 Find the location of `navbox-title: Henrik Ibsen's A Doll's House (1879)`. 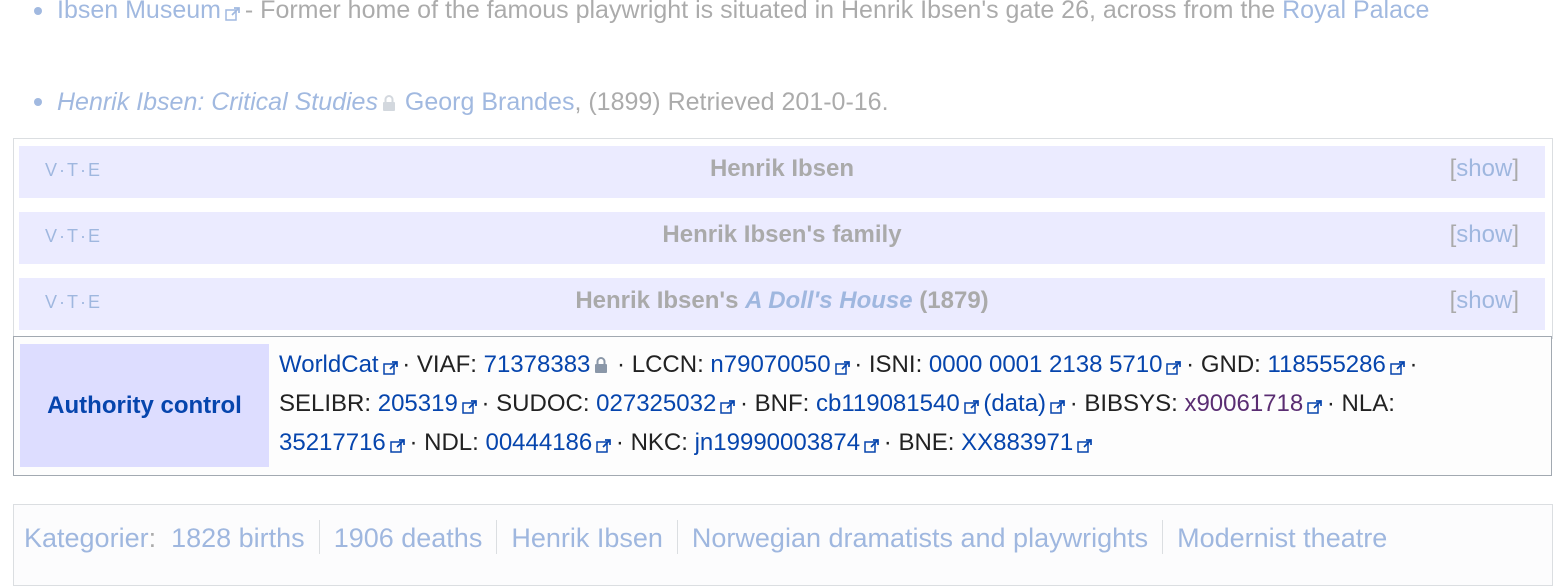

navbox-title: Henrik Ibsen's A Doll's House (1879) is located at coordinates (782, 300).